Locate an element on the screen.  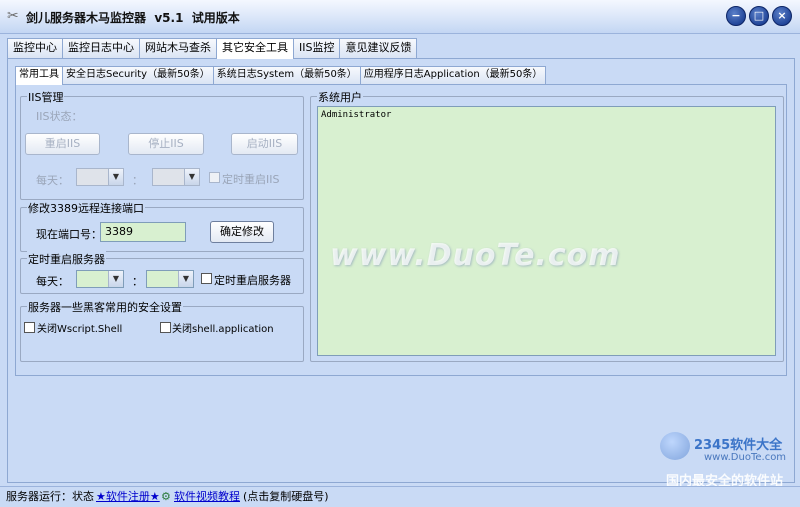
confirm-port-button: 确定修改 is located at coordinates (242, 232).